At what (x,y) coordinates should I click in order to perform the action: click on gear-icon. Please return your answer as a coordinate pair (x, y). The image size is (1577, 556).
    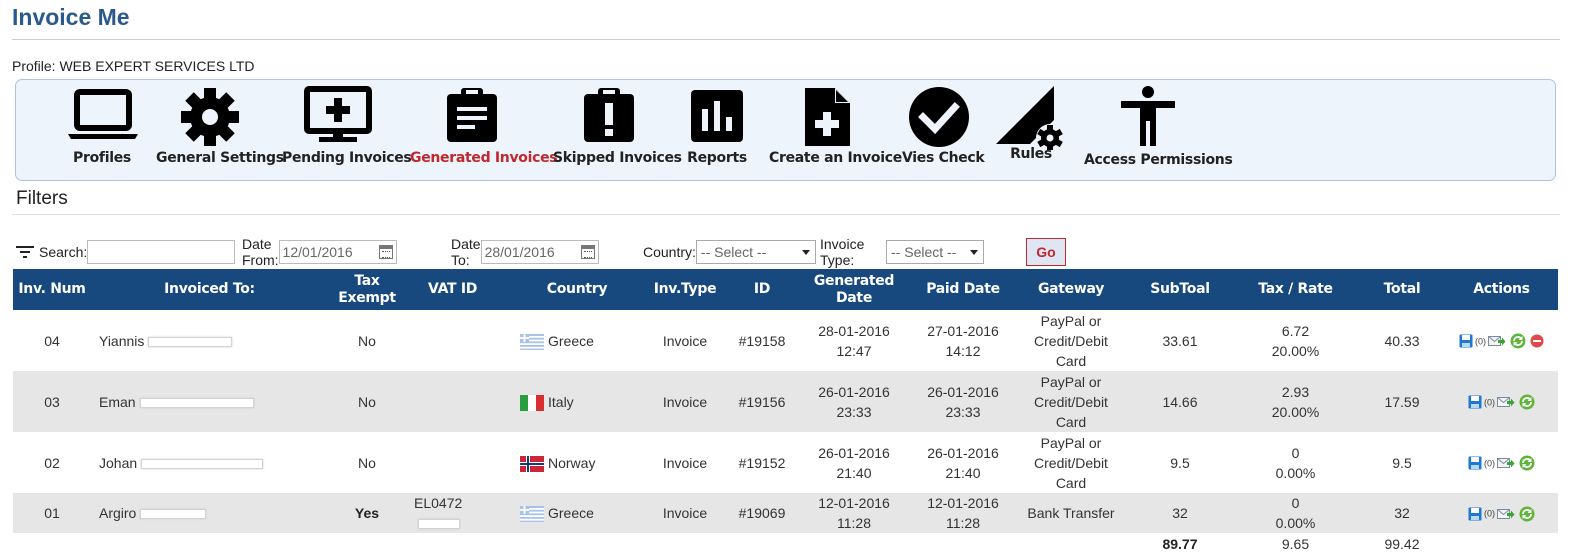
    Looking at the image, I should click on (210, 117).